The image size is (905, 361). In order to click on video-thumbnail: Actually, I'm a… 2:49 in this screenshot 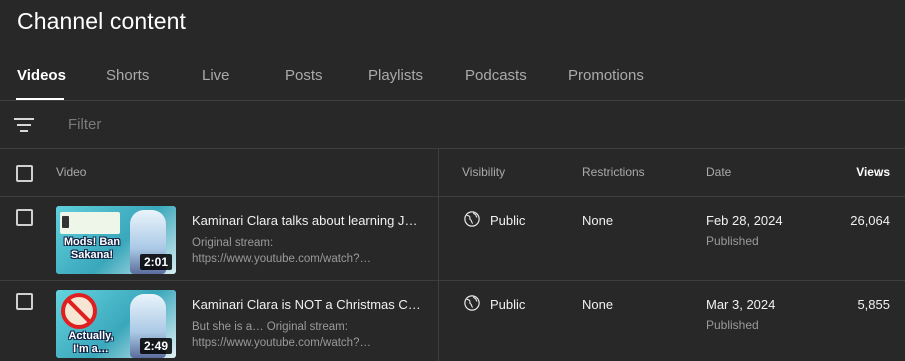, I will do `click(116, 324)`.